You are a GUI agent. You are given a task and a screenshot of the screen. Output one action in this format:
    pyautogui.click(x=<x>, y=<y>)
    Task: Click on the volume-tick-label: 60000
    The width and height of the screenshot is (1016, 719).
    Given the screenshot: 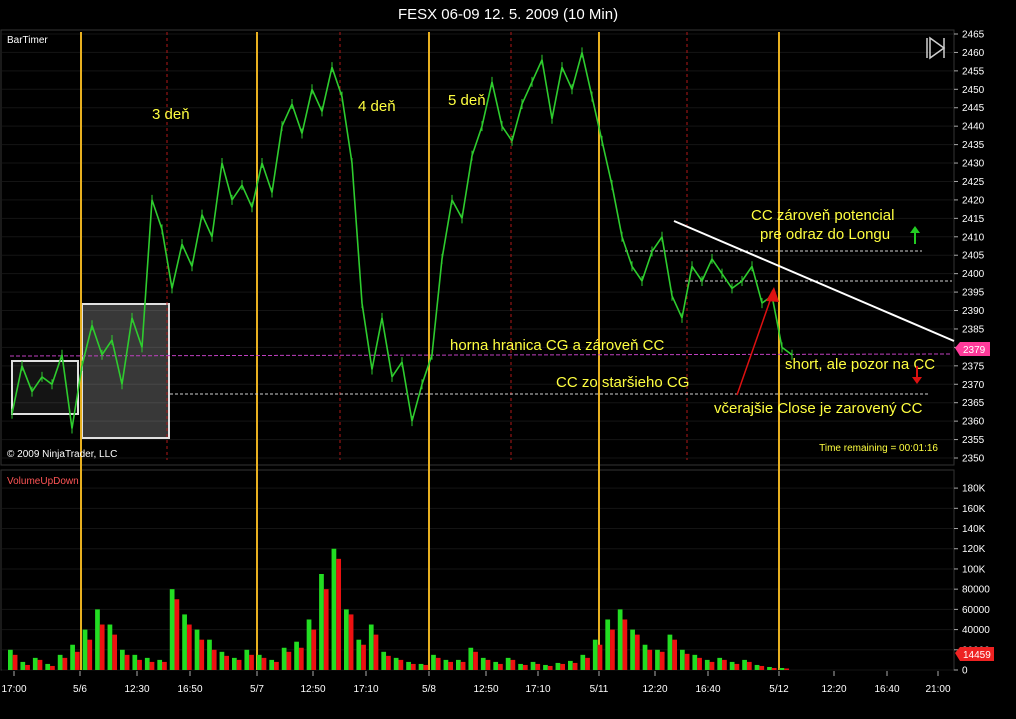 What is the action you would take?
    pyautogui.click(x=976, y=610)
    